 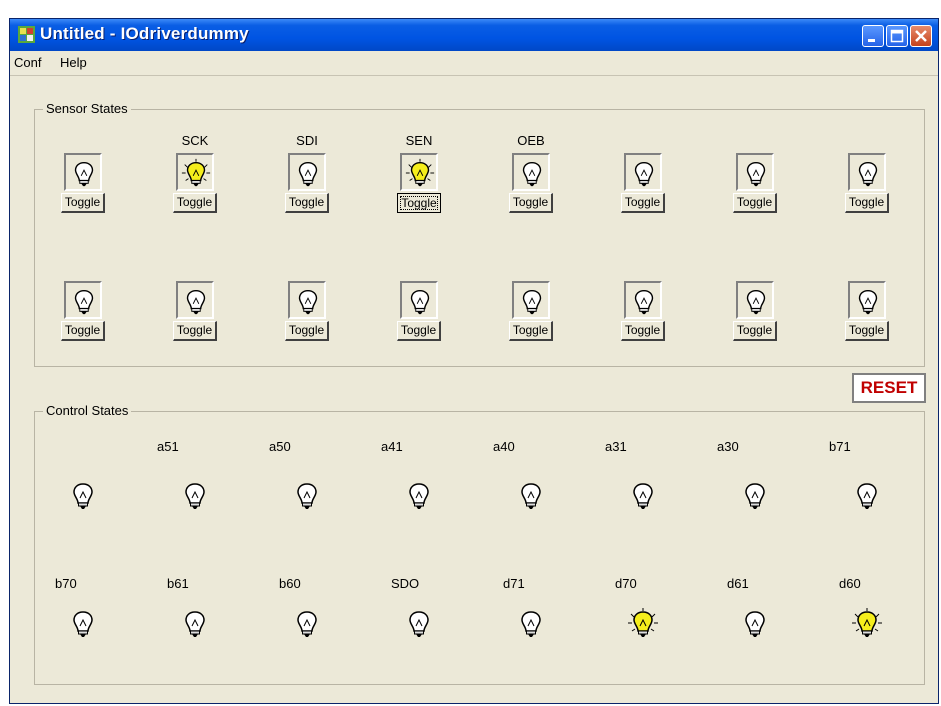 I want to click on maximize-icon, so click(x=897, y=36).